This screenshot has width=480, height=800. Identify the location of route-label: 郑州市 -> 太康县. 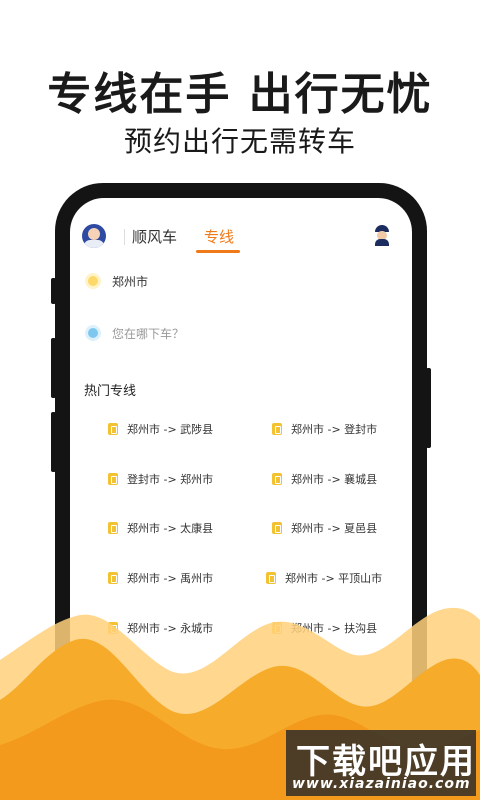
(170, 528).